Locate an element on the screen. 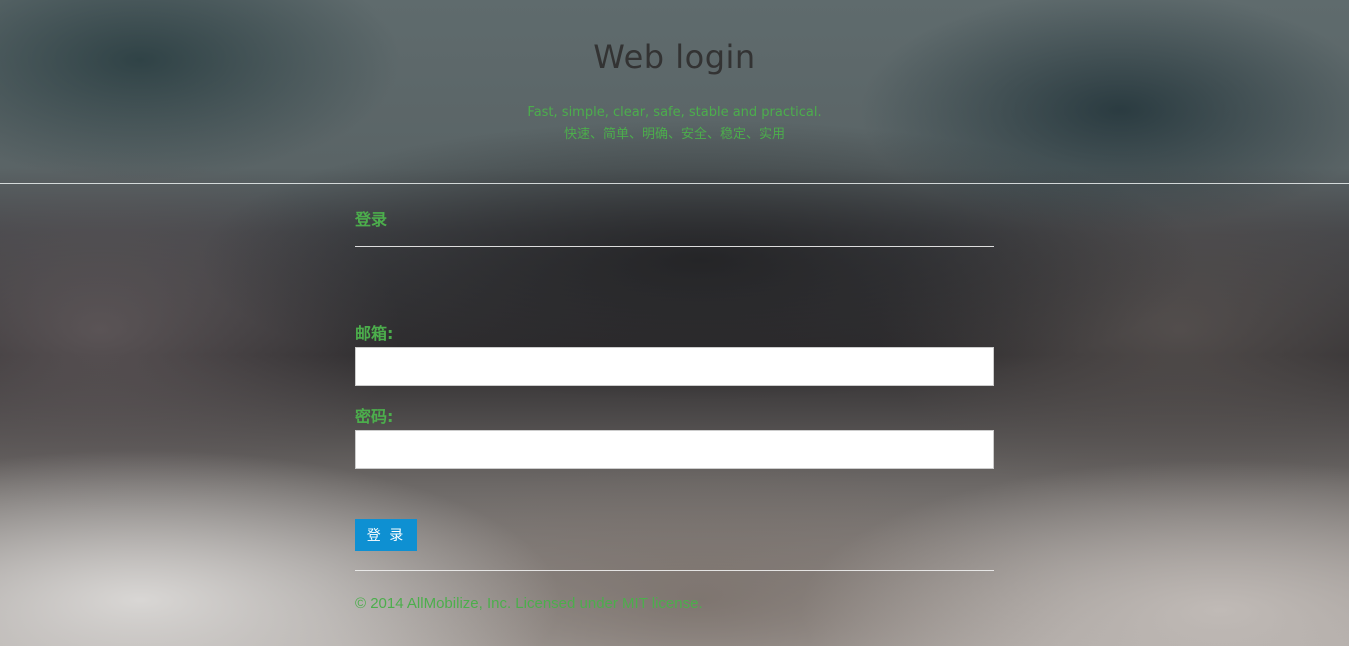  password-label: 密码: is located at coordinates (374, 416).